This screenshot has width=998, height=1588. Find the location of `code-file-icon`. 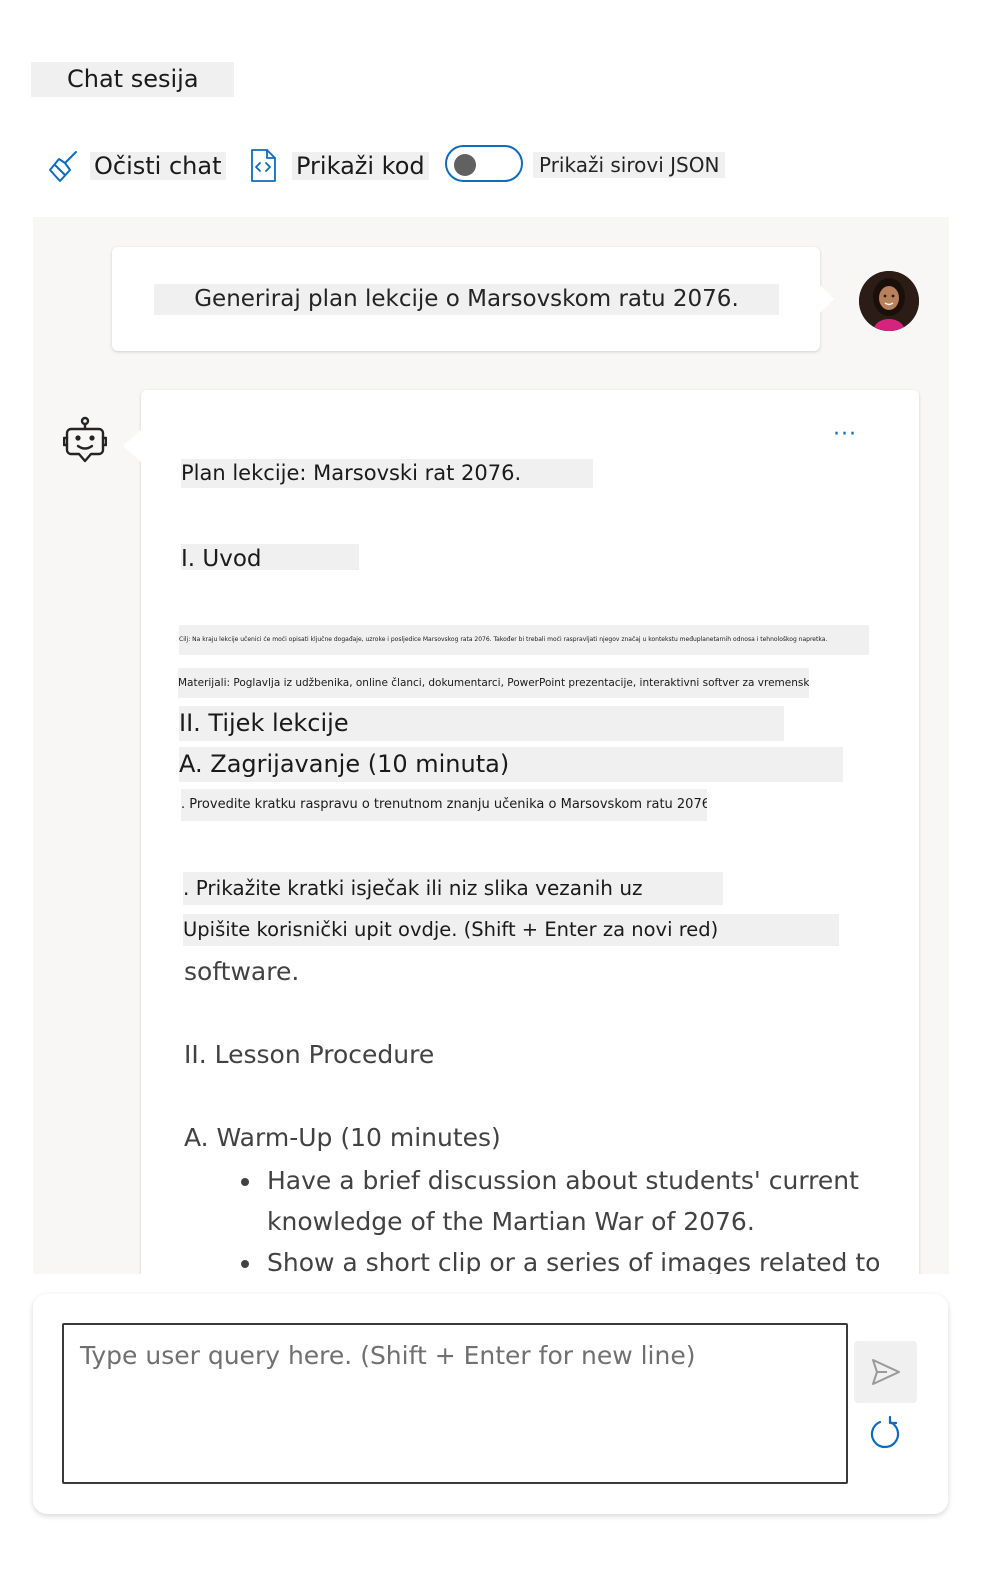

code-file-icon is located at coordinates (263, 165).